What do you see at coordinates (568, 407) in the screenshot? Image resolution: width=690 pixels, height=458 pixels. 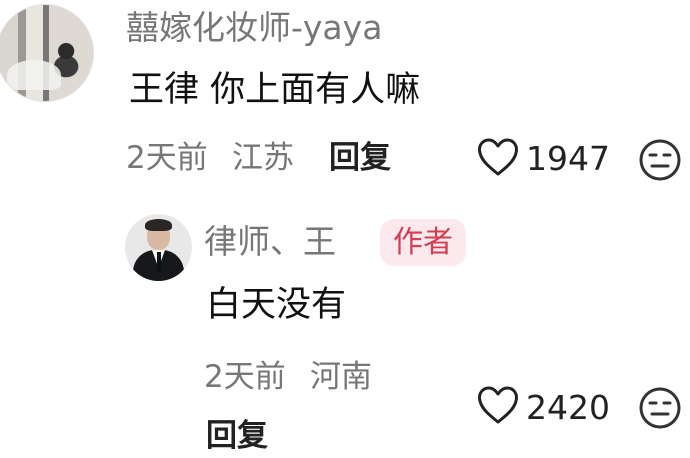 I see `reply-like-count: 2420` at bounding box center [568, 407].